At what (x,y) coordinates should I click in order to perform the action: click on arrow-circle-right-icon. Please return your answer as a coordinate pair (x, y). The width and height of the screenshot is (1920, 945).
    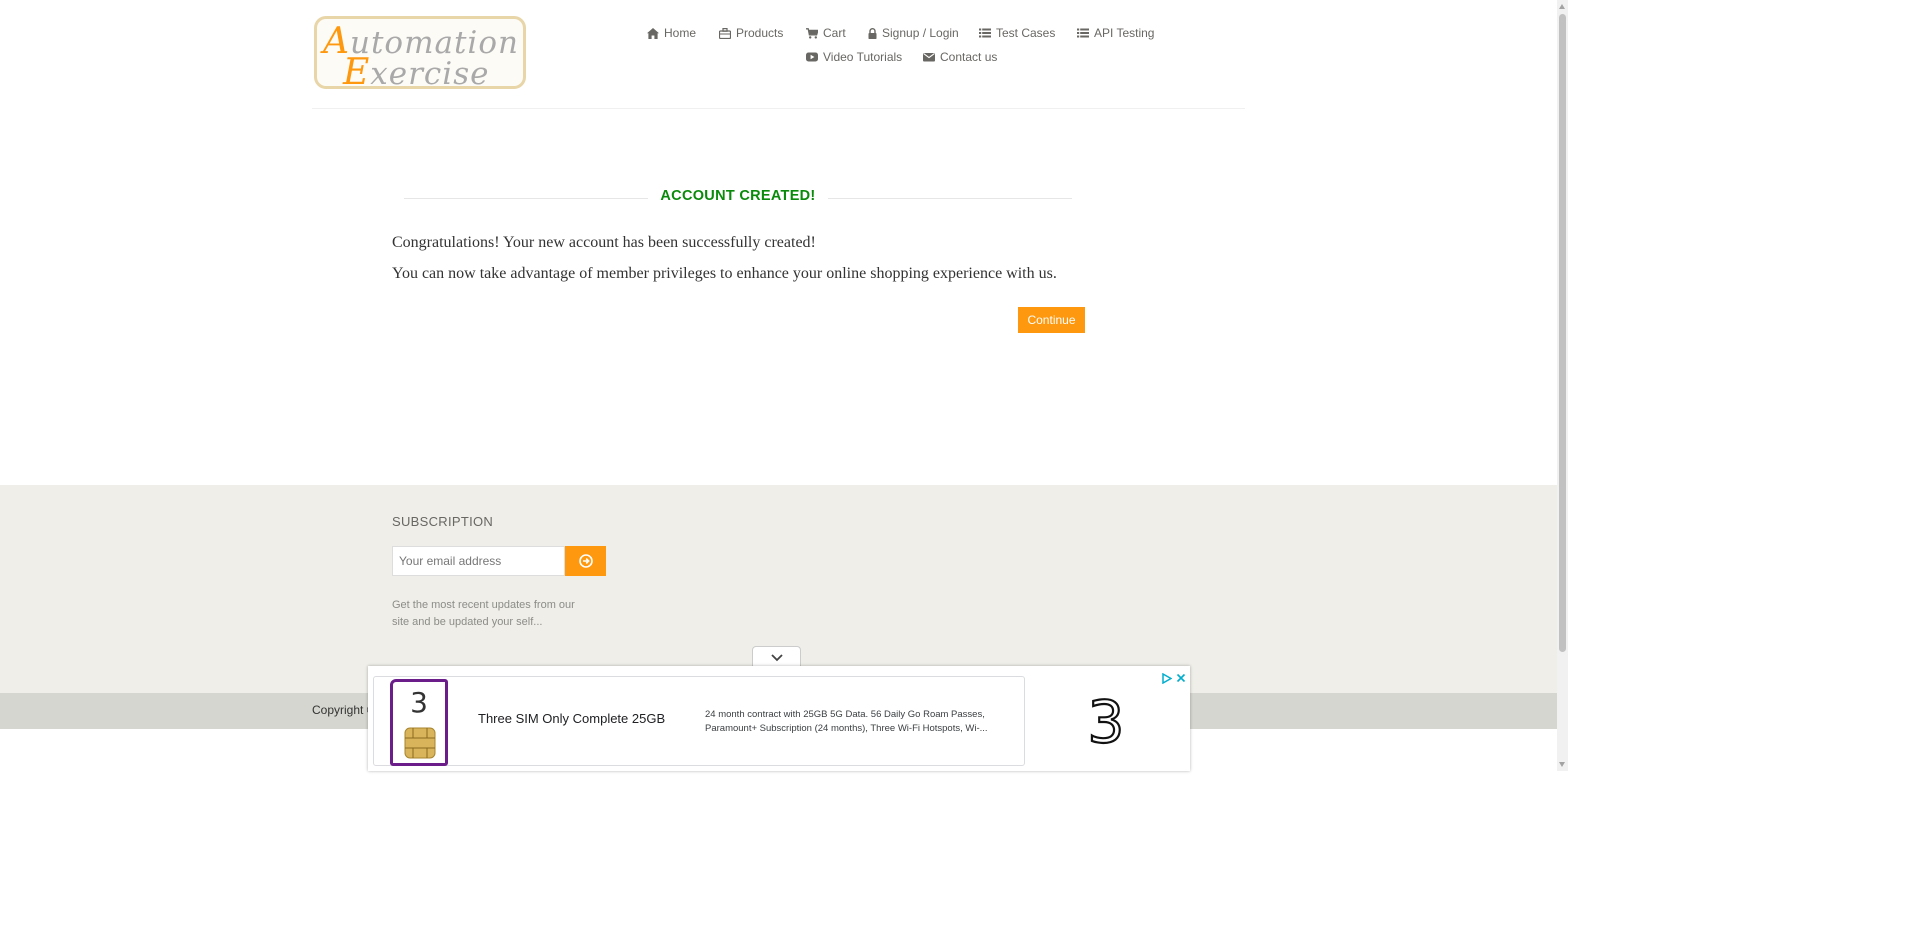
    Looking at the image, I should click on (585, 561).